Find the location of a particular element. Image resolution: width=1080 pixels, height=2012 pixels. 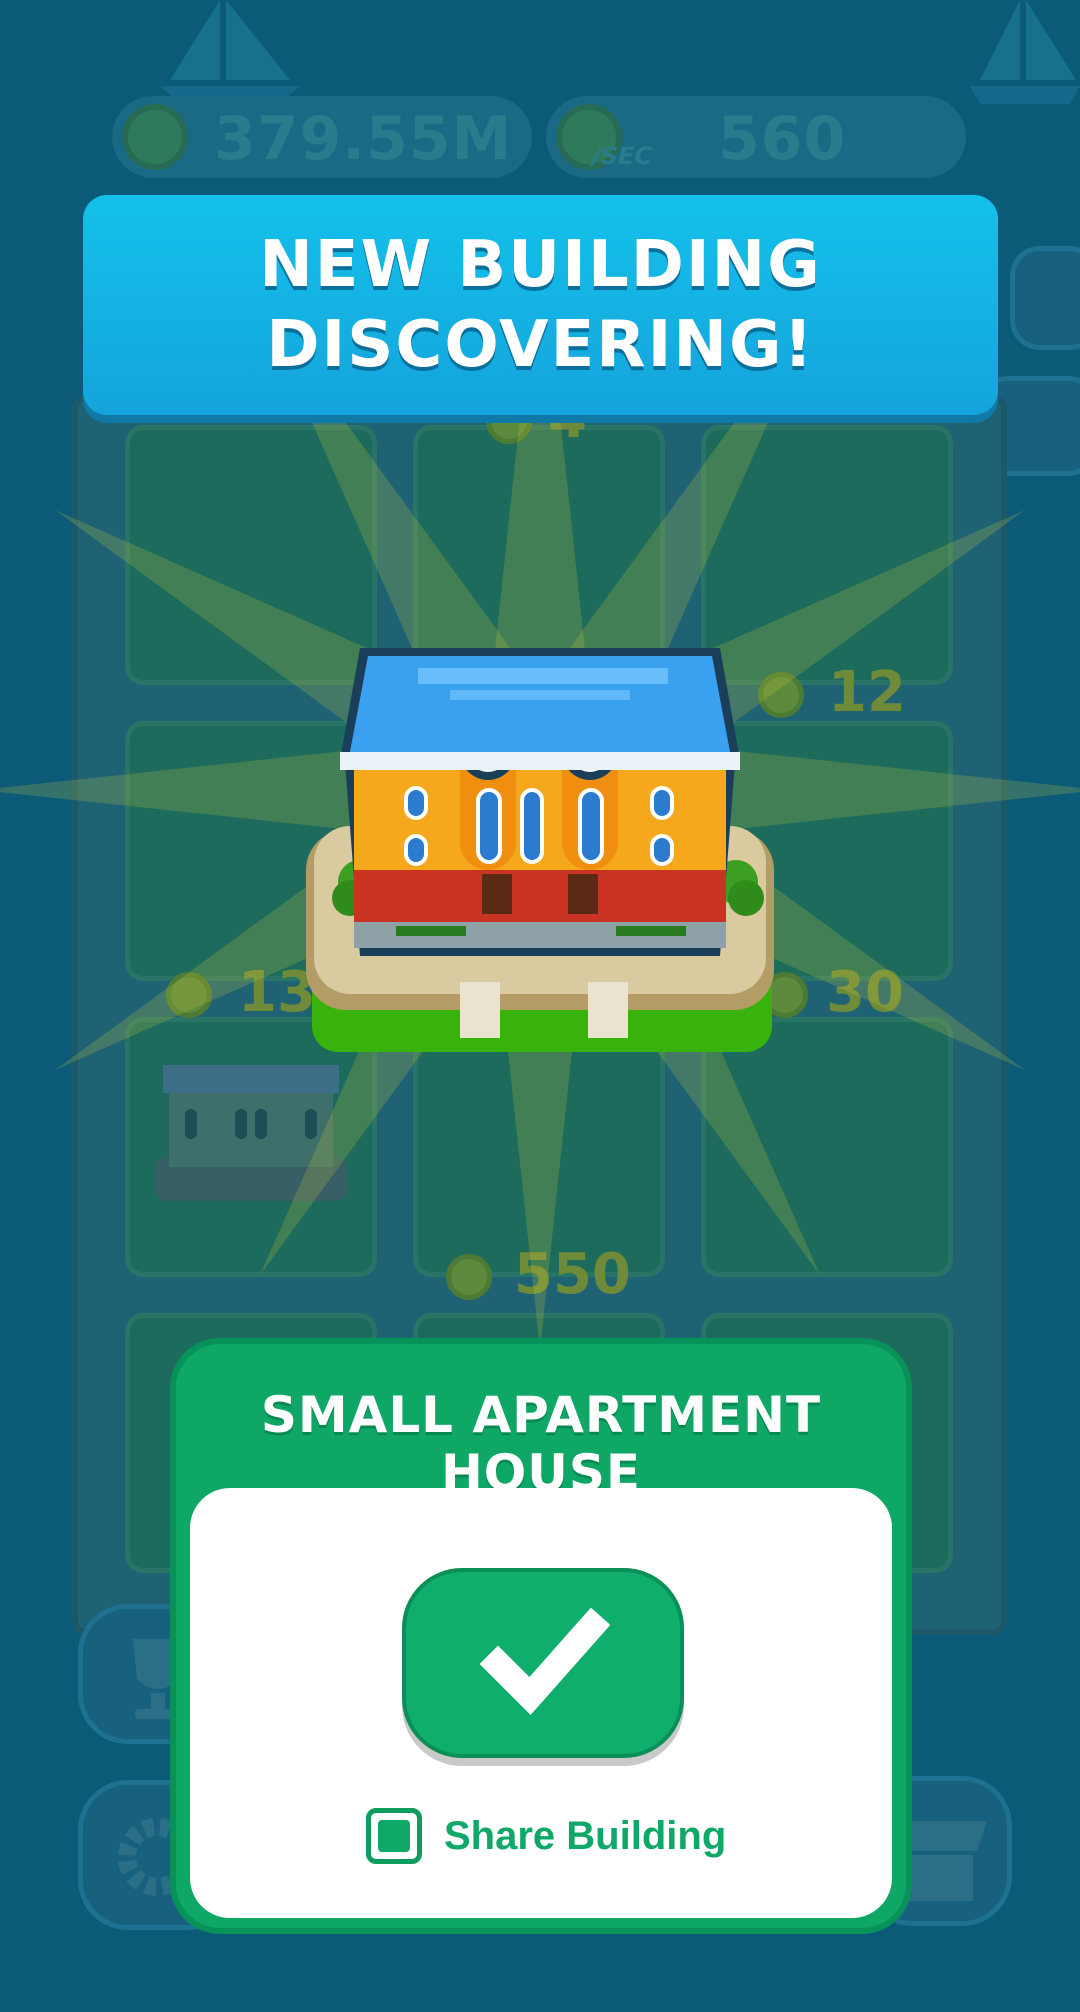

share-checkbox is located at coordinates (394, 1836).